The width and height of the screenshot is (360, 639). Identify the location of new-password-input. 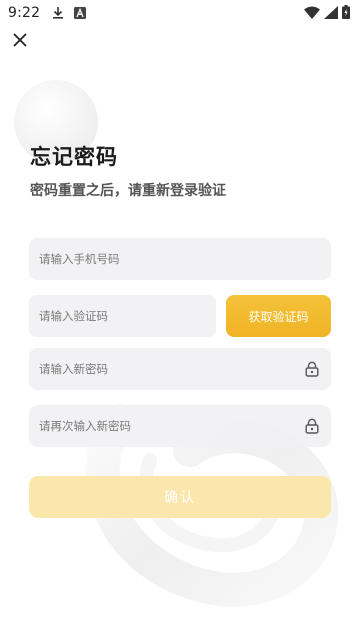
(168, 369).